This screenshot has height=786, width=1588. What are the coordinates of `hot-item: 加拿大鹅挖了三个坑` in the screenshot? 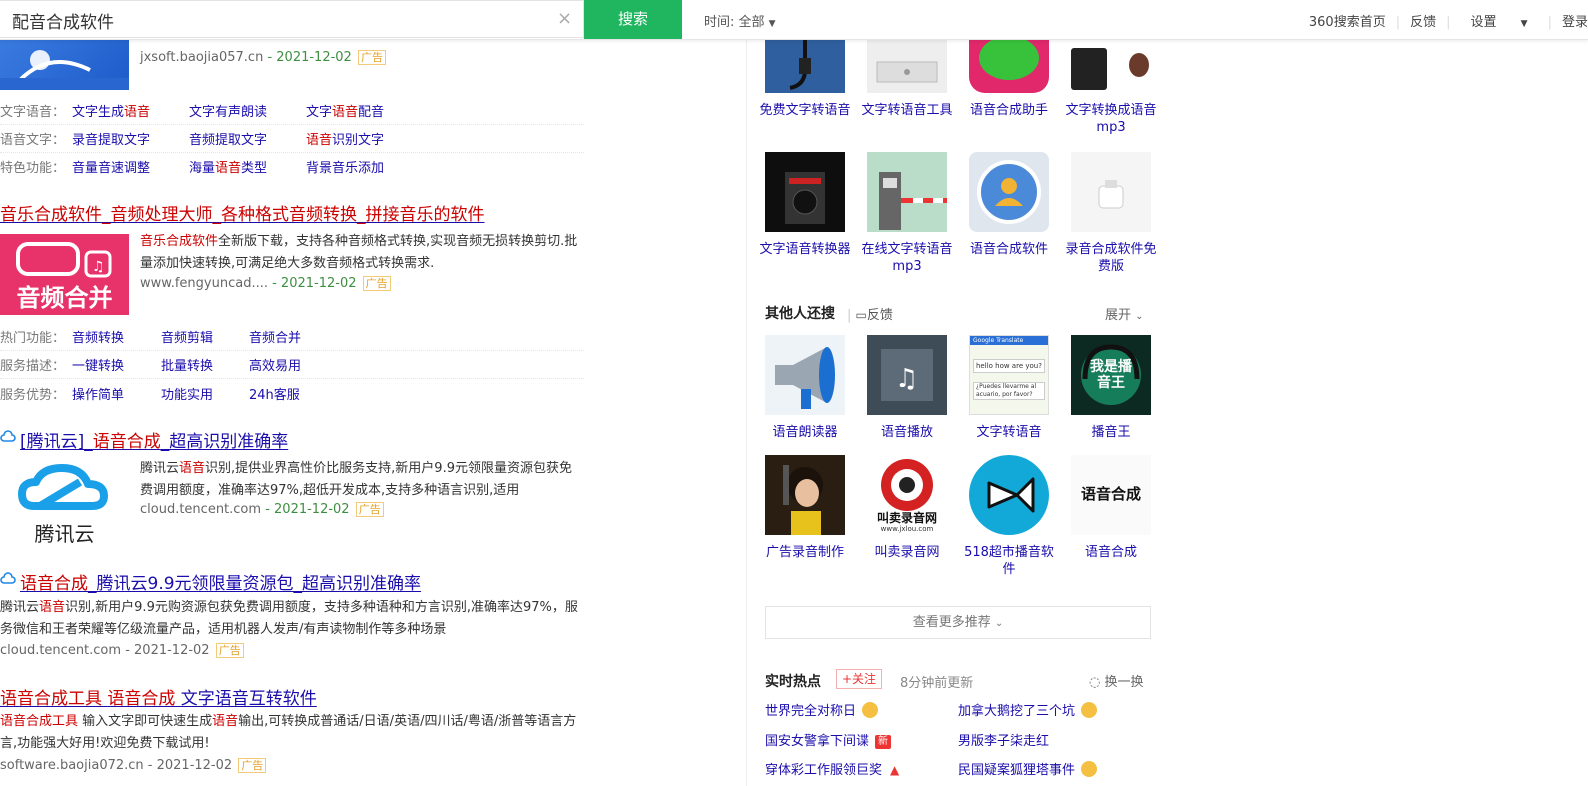 It's located at (1028, 709).